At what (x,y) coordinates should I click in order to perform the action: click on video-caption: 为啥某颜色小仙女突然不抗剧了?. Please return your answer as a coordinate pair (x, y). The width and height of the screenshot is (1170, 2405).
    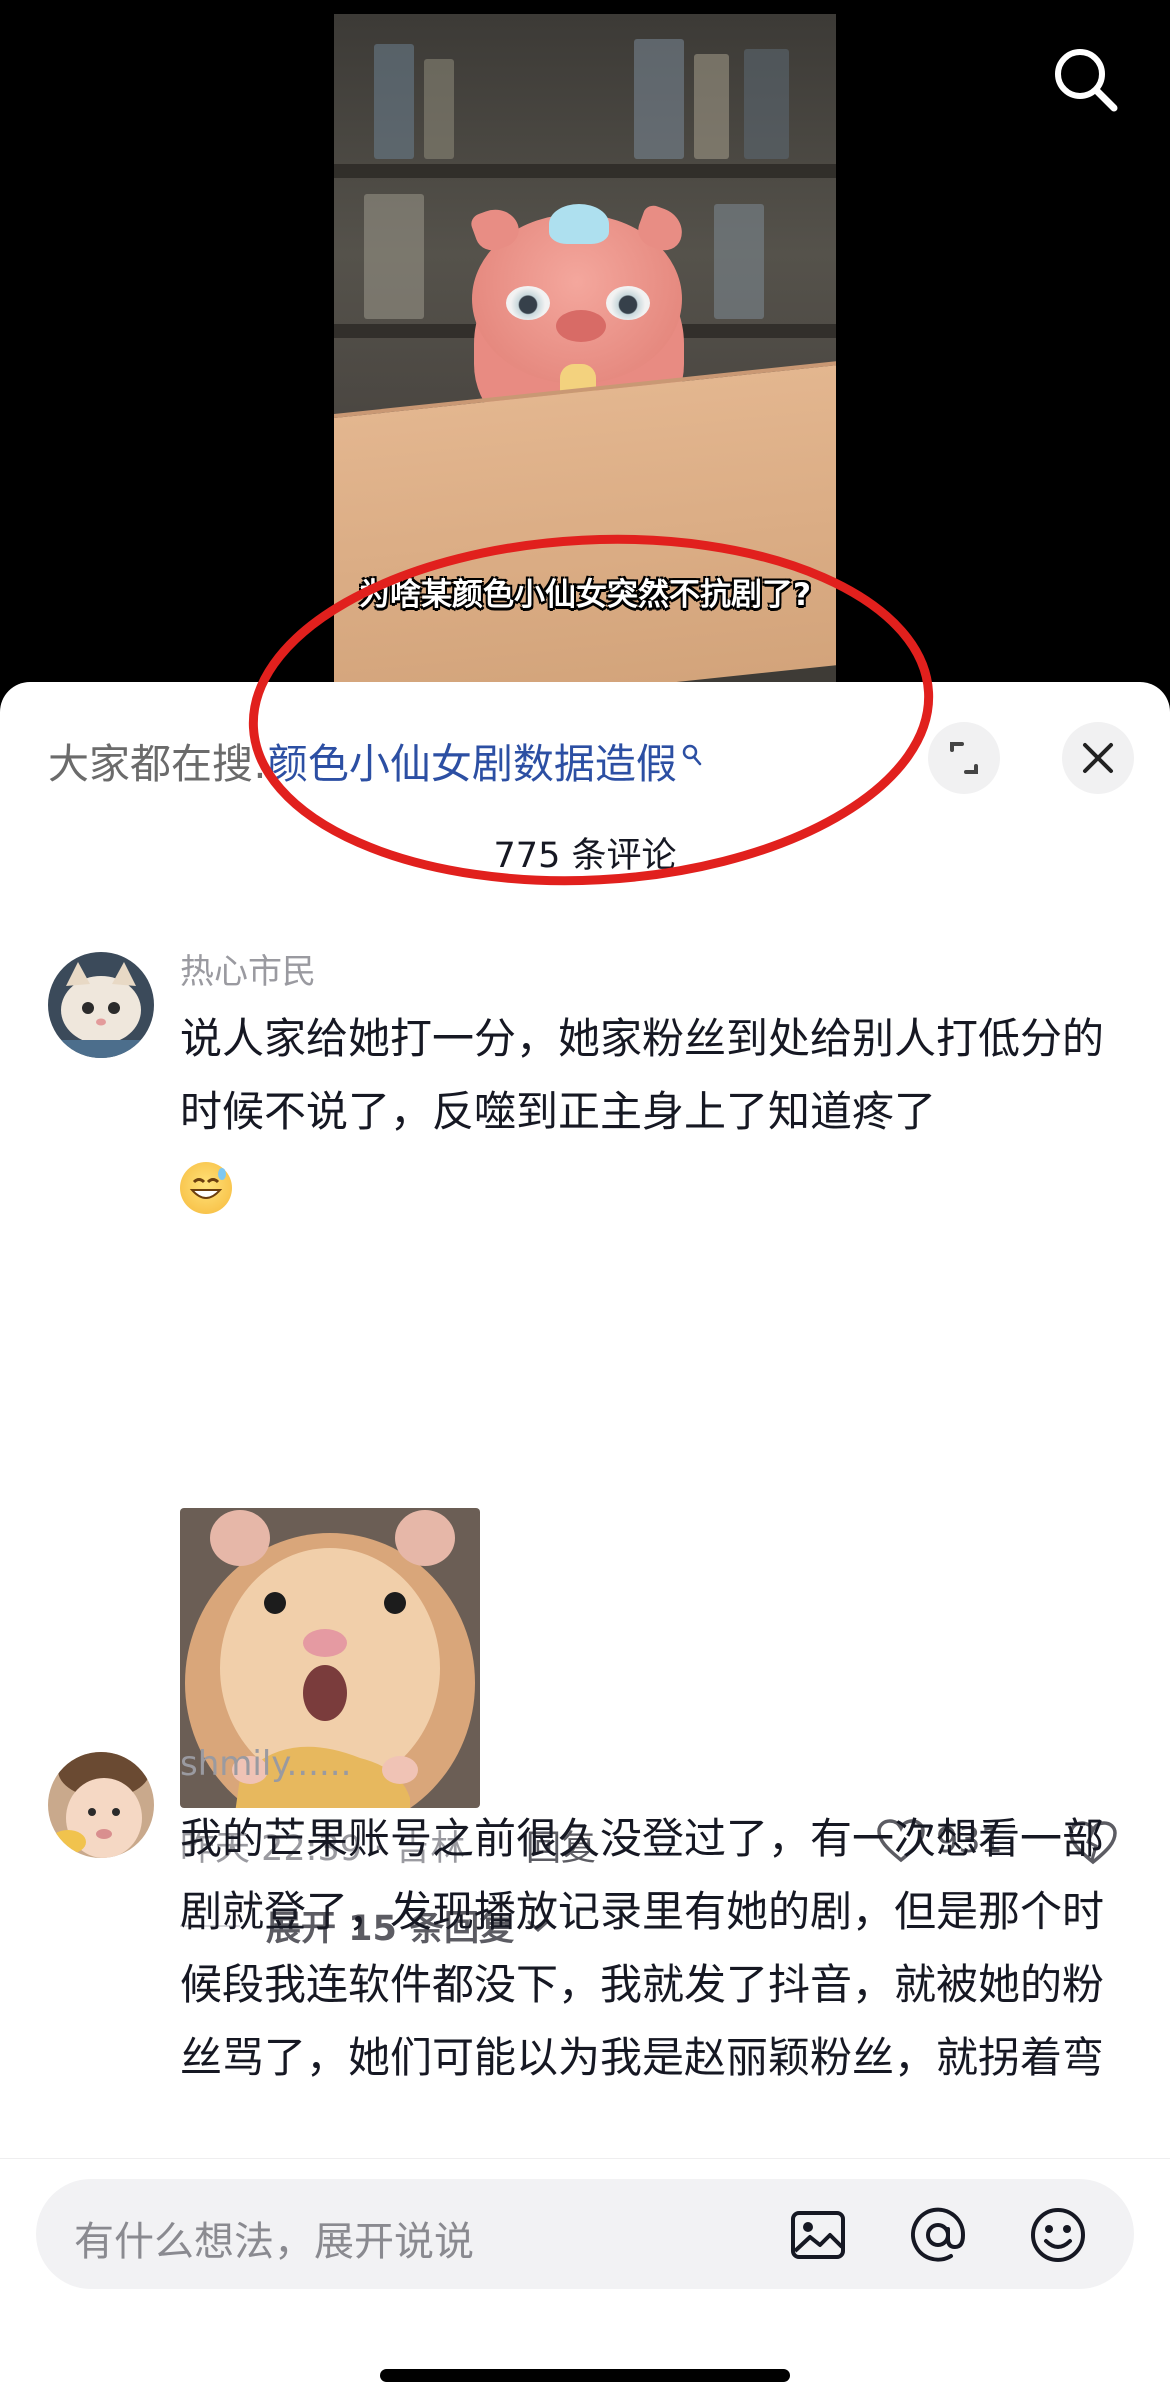
    Looking at the image, I should click on (585, 595).